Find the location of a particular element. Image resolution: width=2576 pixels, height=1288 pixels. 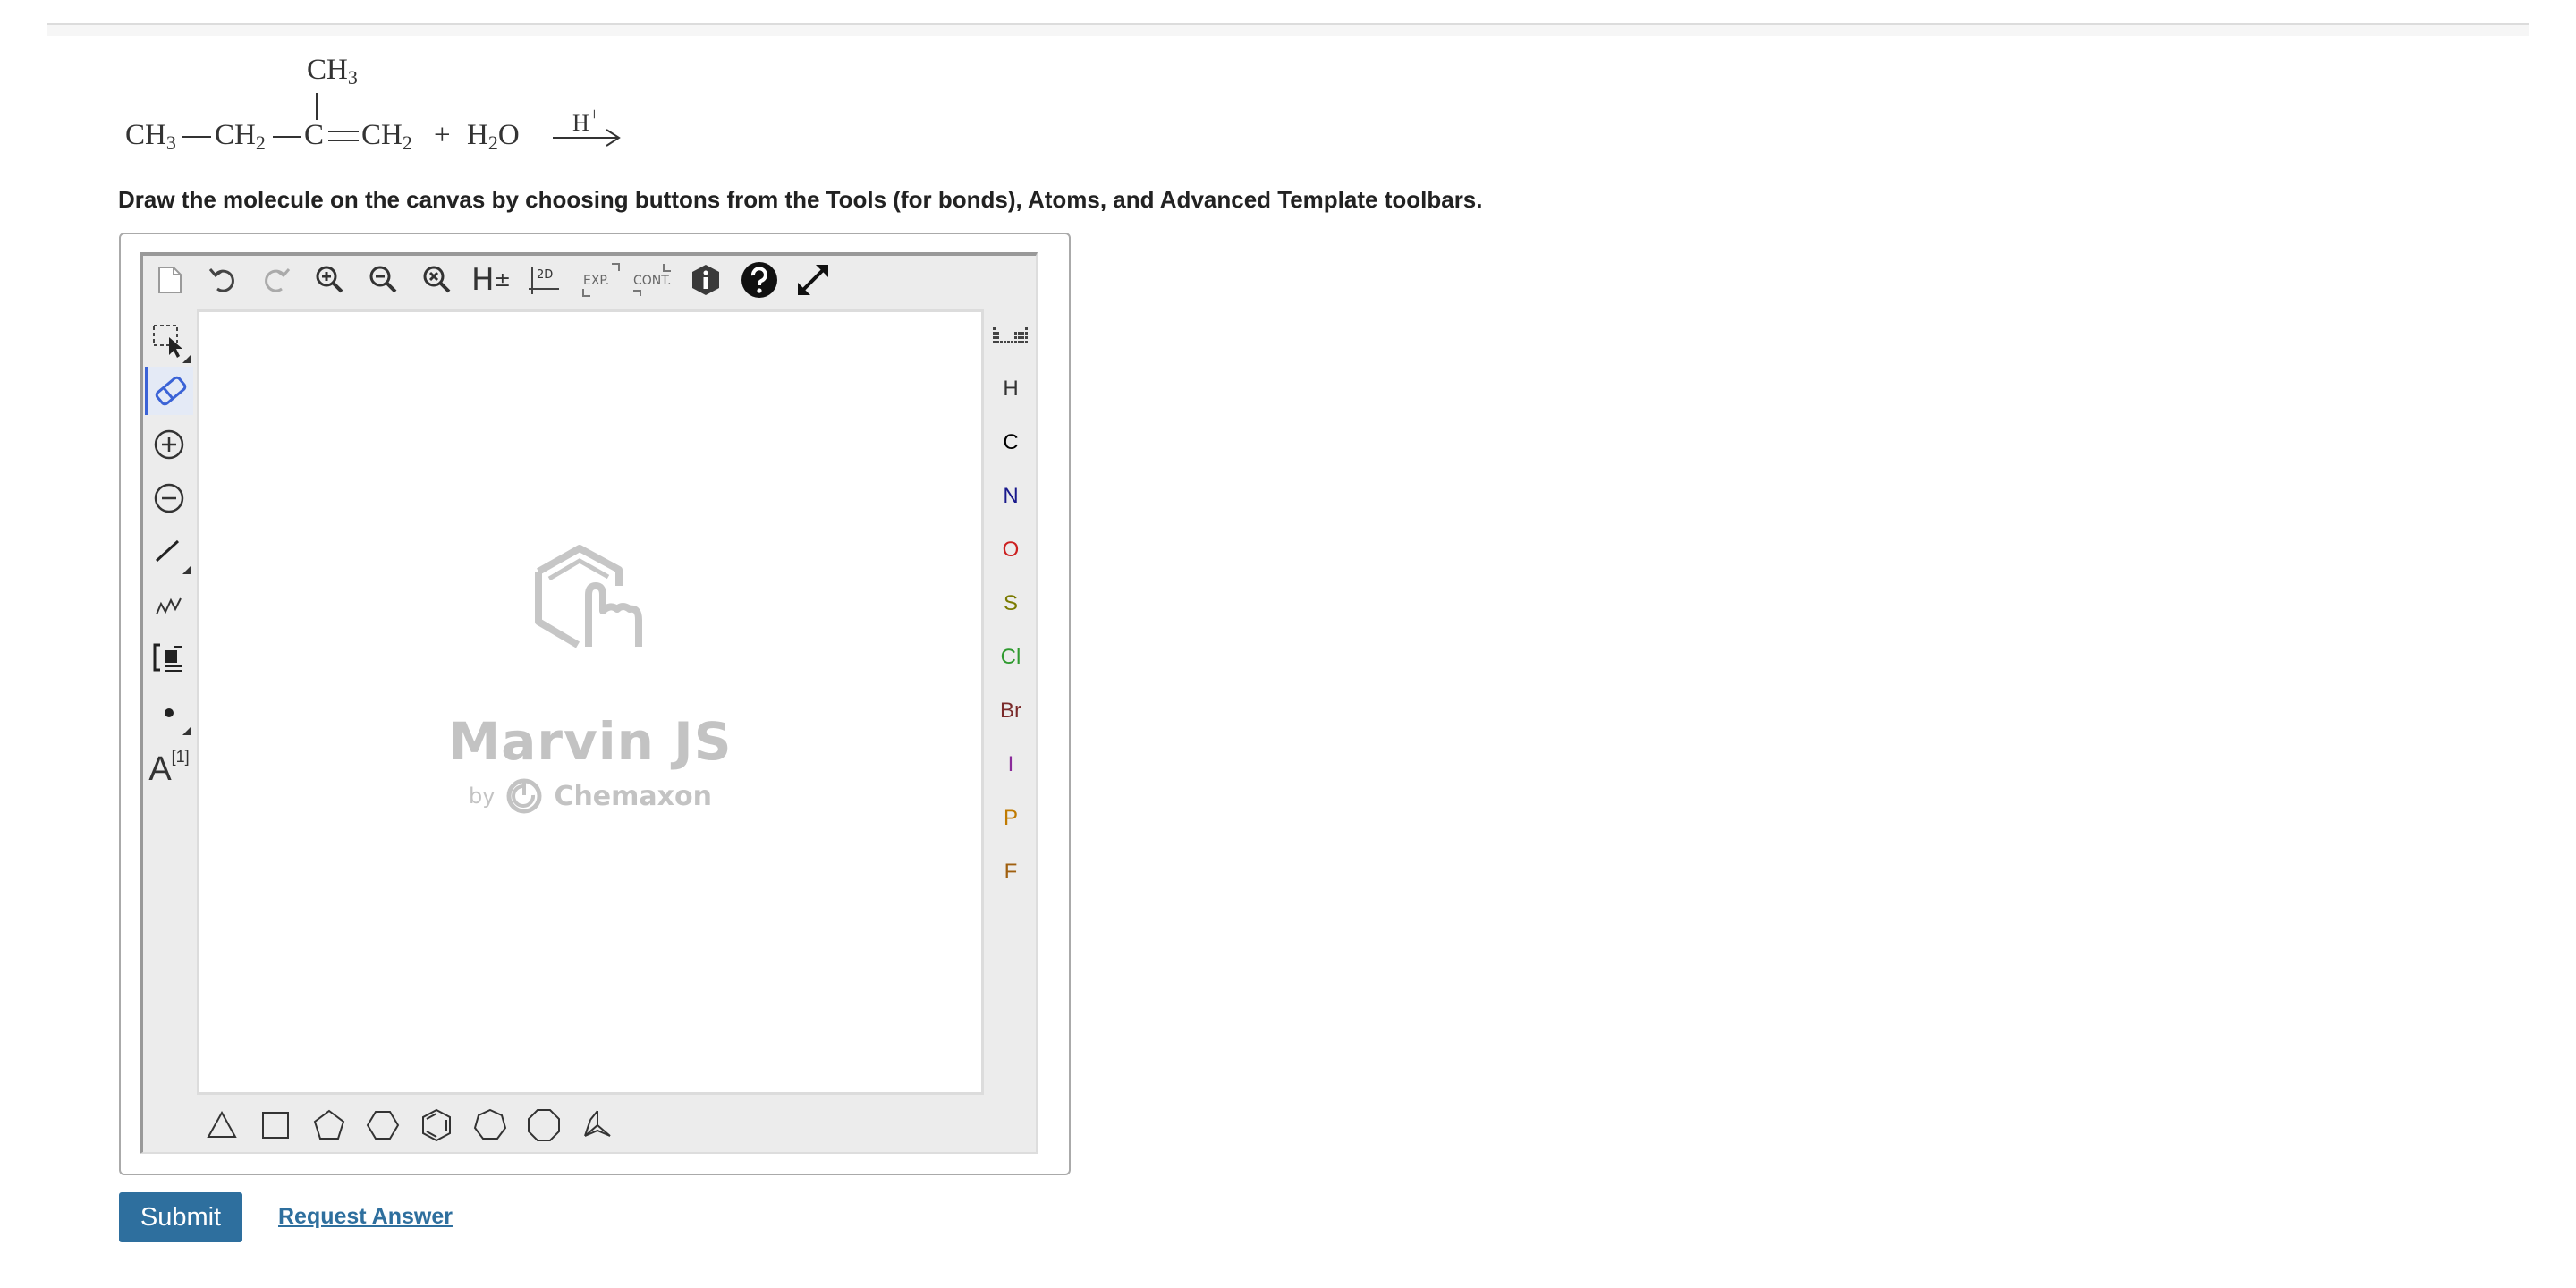

cycloheptane-template-button is located at coordinates (490, 1125).